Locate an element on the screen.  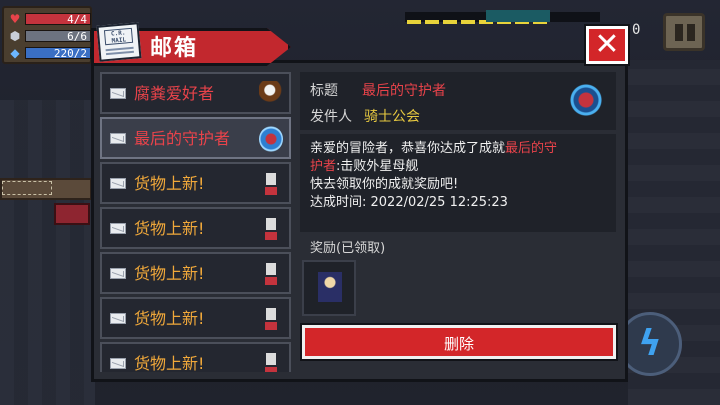
delete-button: 删除 is located at coordinates (459, 342).